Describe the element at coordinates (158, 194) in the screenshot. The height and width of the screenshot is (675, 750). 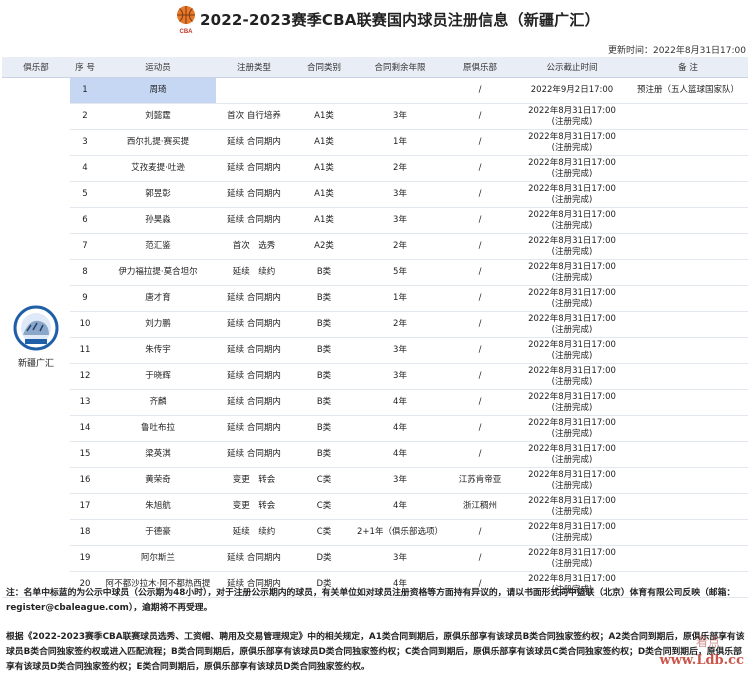
I see `player-name: 郭昱彰` at that location.